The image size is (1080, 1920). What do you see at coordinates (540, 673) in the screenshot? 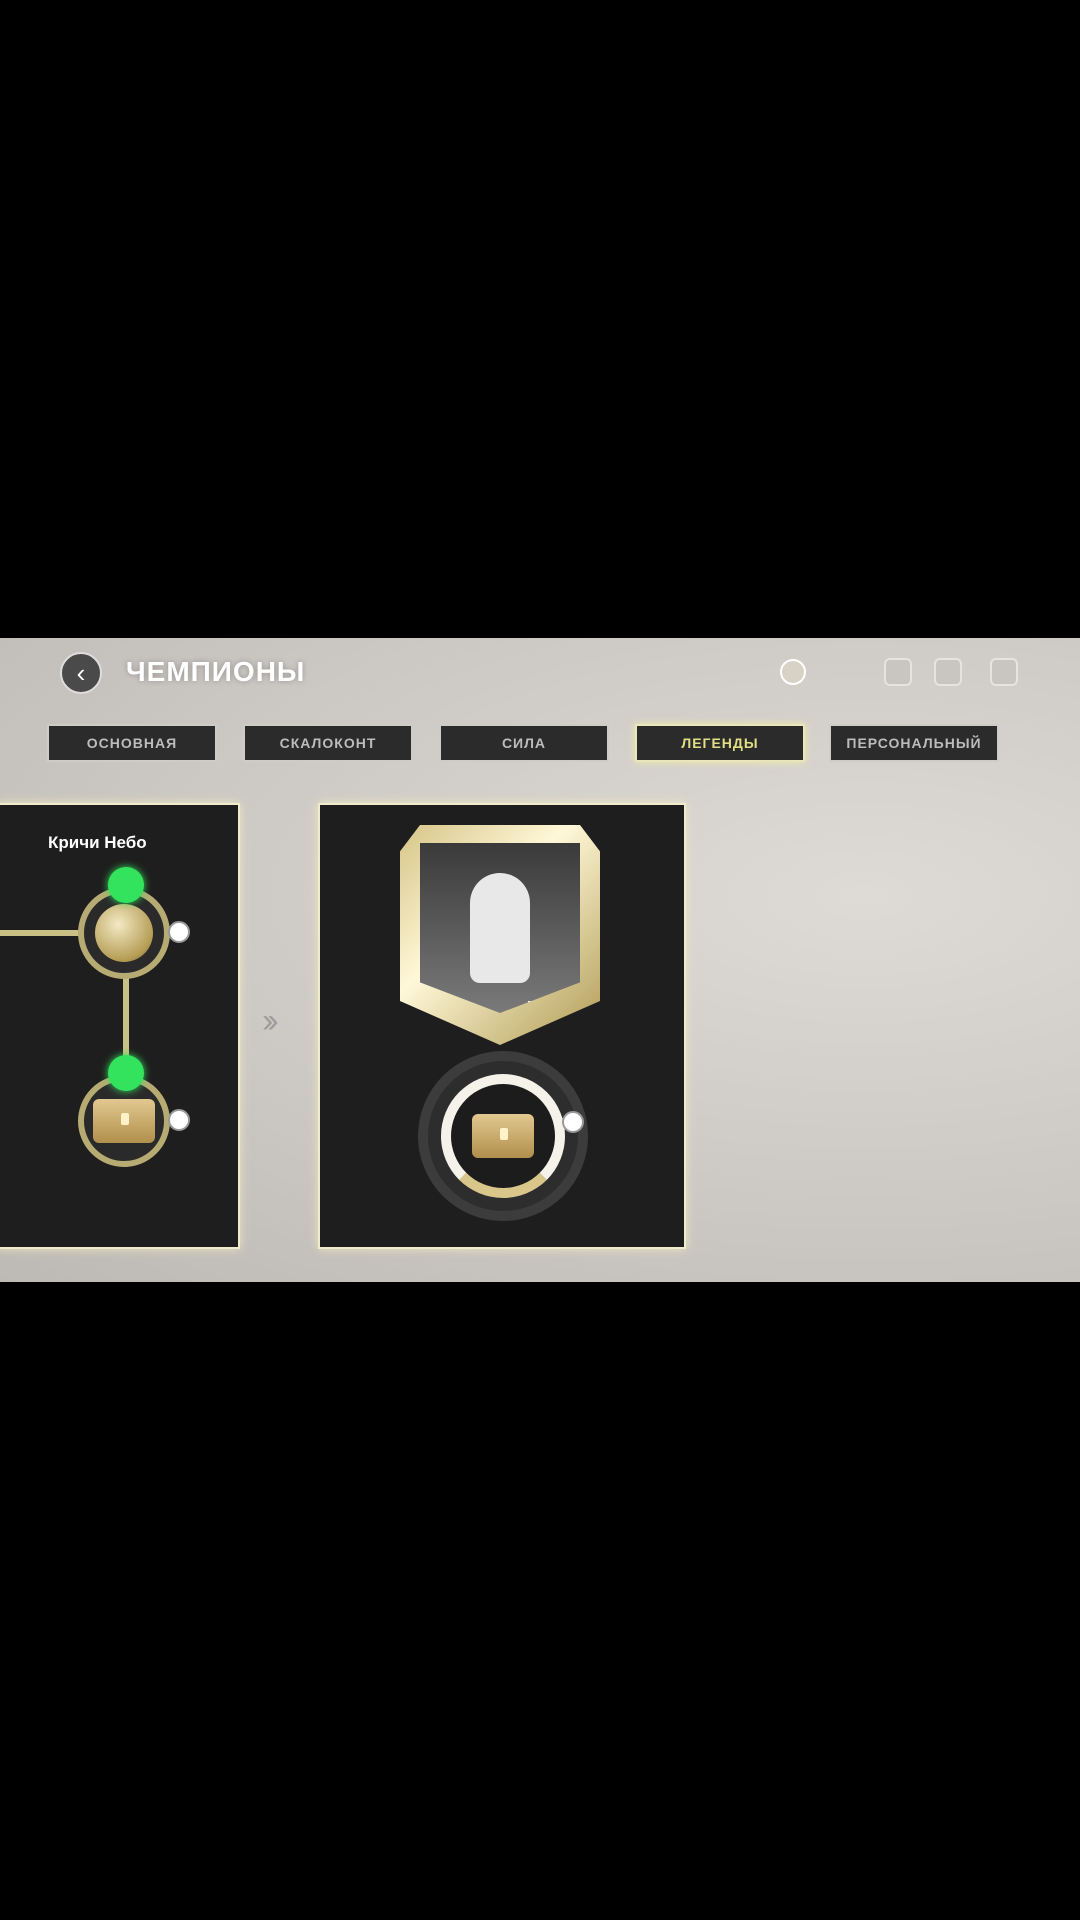
I see `top-bar: ‹ ЧЕМПИОНЫ` at bounding box center [540, 673].